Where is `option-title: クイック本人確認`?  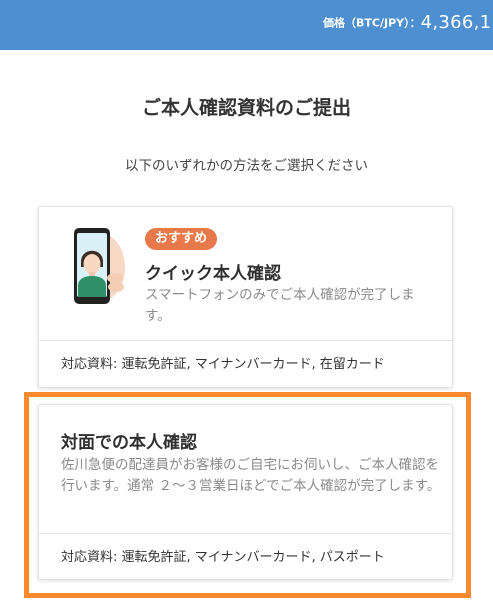
option-title: クイック本人確認 is located at coordinates (213, 274).